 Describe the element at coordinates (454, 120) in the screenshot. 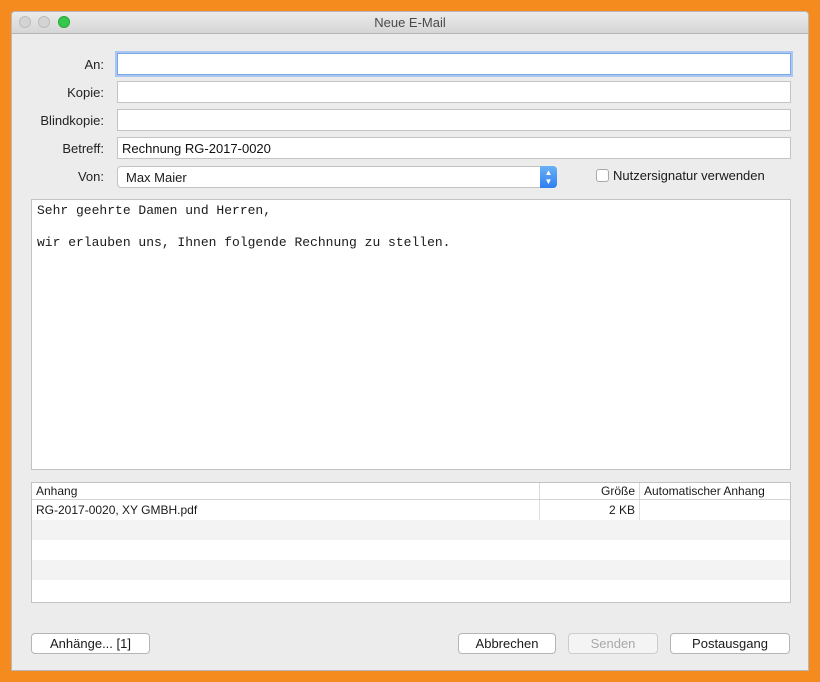

I see `bcc-field` at that location.